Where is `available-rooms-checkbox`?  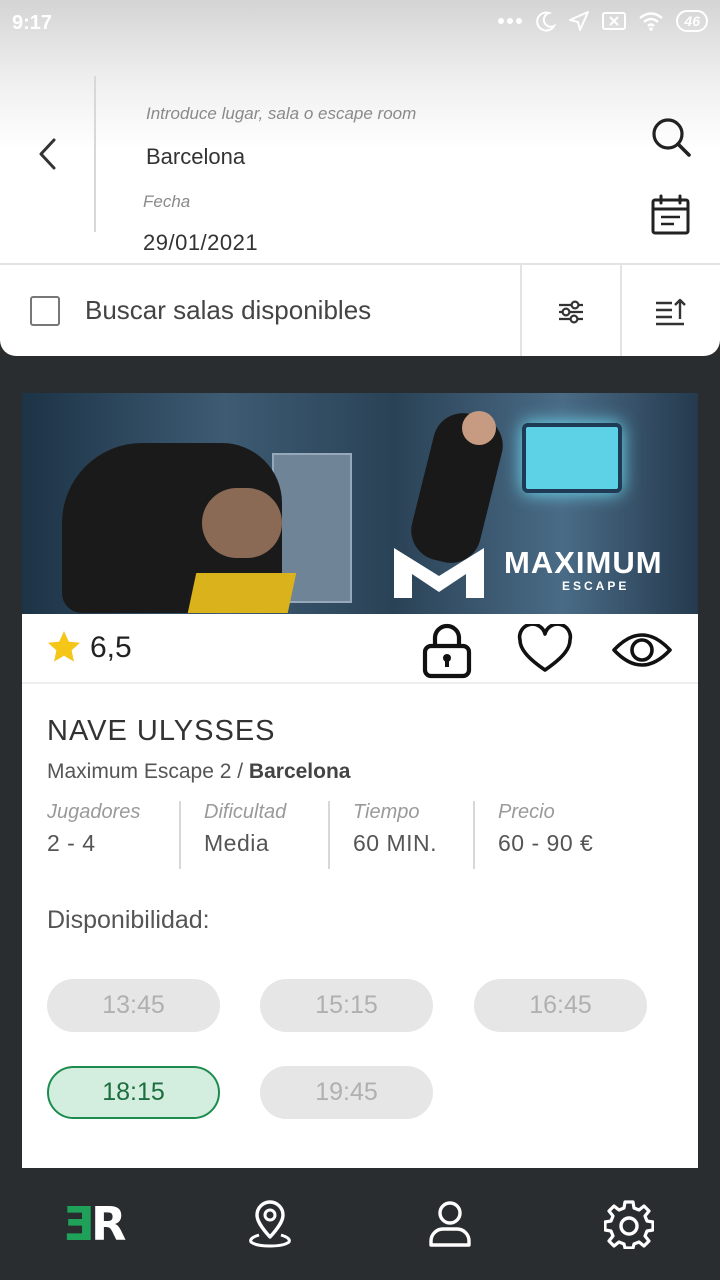
available-rooms-checkbox is located at coordinates (45, 311).